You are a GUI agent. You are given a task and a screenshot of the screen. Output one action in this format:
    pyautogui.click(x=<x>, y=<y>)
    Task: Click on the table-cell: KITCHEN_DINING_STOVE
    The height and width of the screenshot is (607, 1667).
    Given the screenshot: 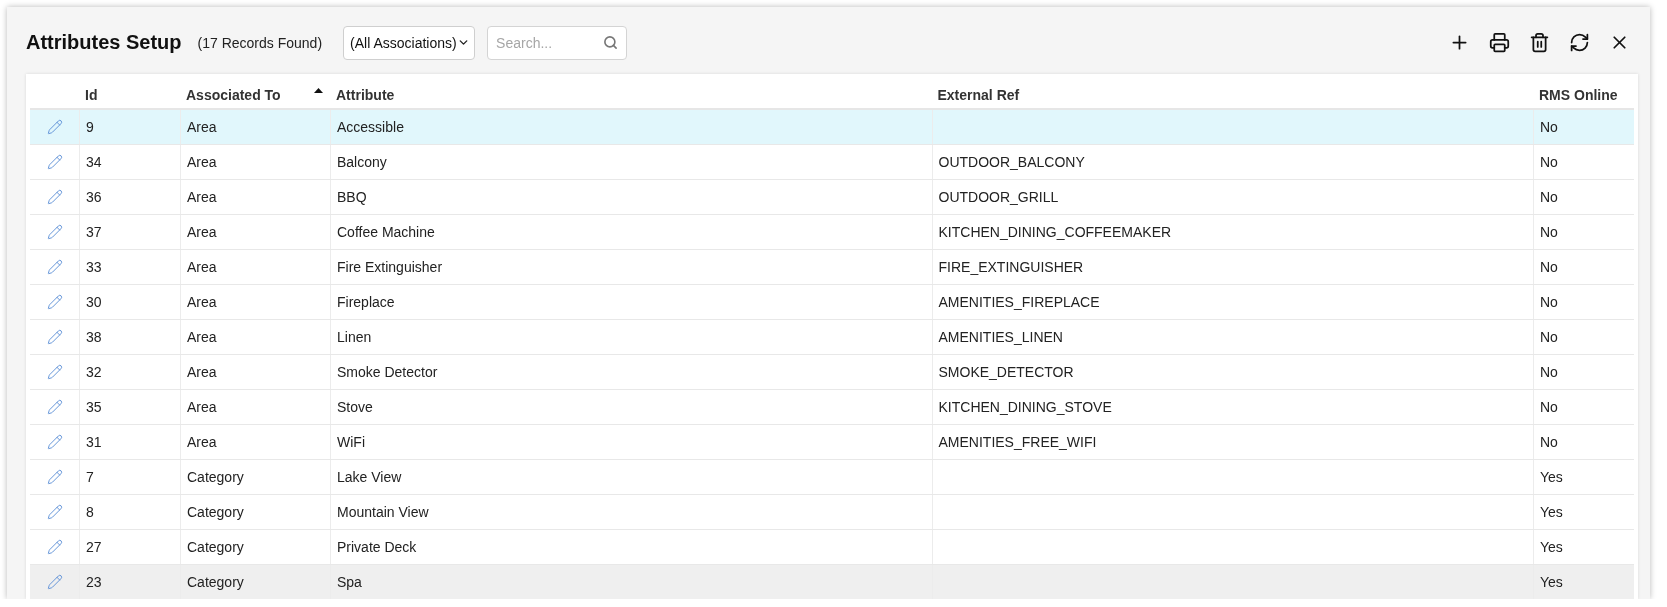 What is the action you would take?
    pyautogui.click(x=1025, y=407)
    